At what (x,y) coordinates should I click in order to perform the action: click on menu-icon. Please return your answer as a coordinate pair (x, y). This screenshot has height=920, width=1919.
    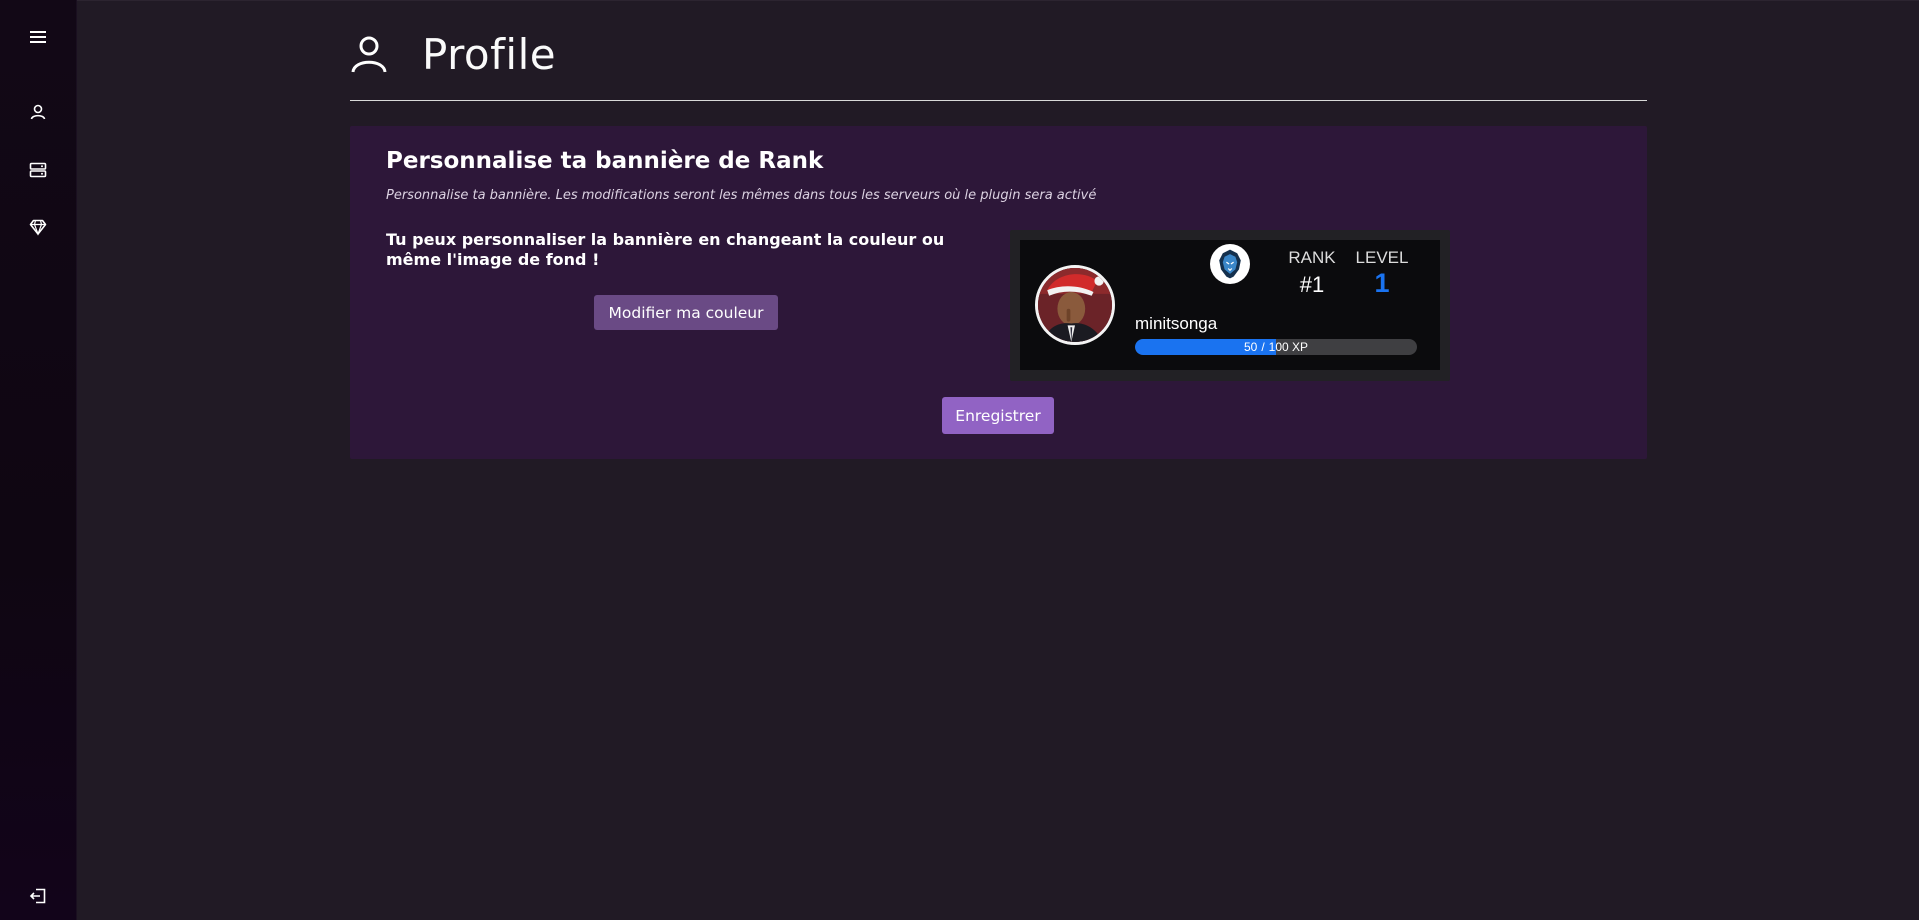
    Looking at the image, I should click on (38, 37).